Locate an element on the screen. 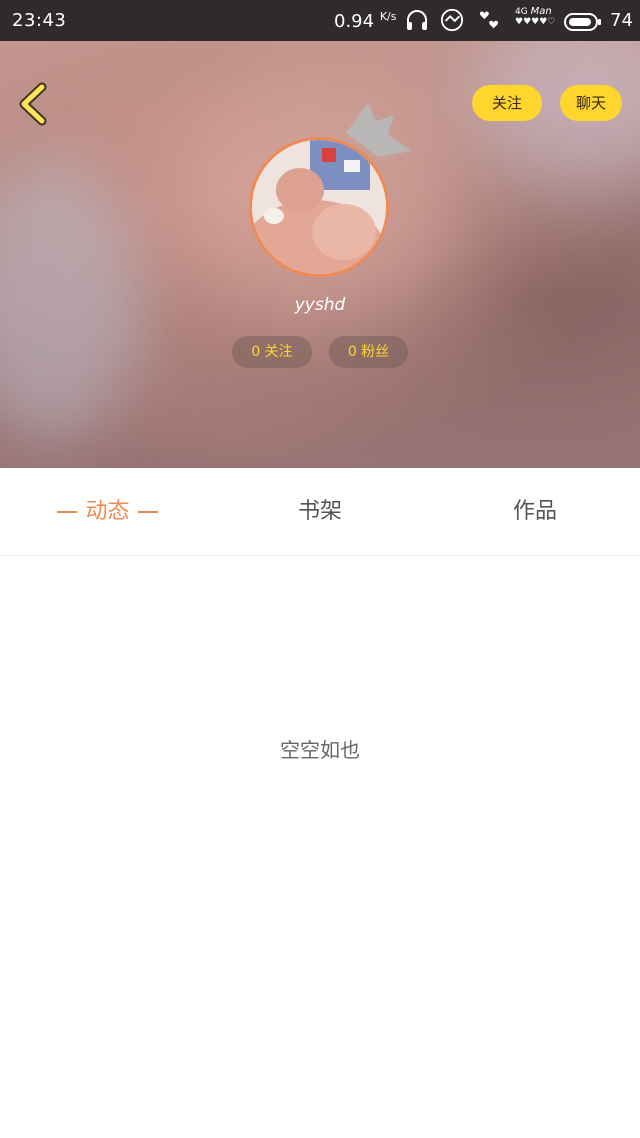 This screenshot has height=1138, width=640. empty-state-text: 空空如也 is located at coordinates (320, 750).